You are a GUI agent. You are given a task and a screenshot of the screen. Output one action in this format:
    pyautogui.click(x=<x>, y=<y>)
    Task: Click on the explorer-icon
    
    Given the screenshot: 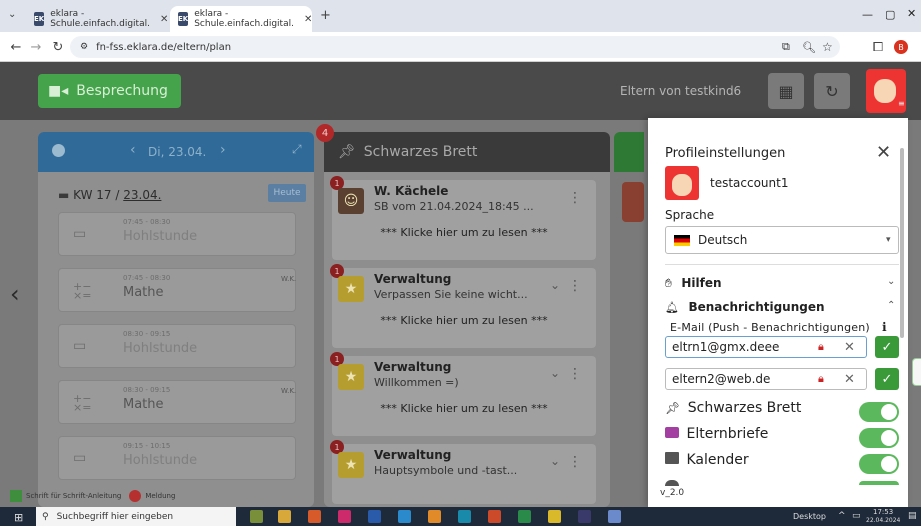 What is the action you would take?
    pyautogui.click(x=284, y=516)
    